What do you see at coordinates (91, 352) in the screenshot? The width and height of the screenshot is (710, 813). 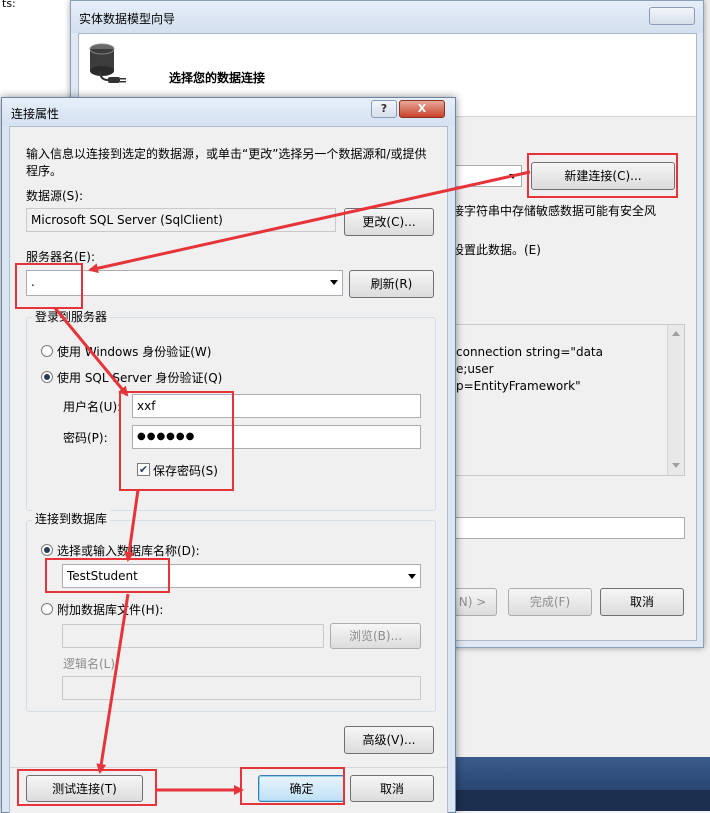 I see `arrow-server-to-credentials` at bounding box center [91, 352].